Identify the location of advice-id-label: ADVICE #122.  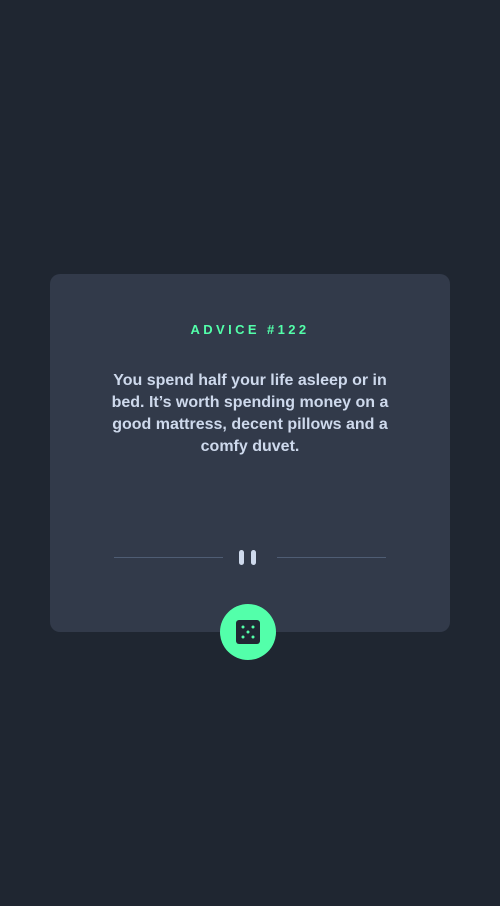
(250, 329).